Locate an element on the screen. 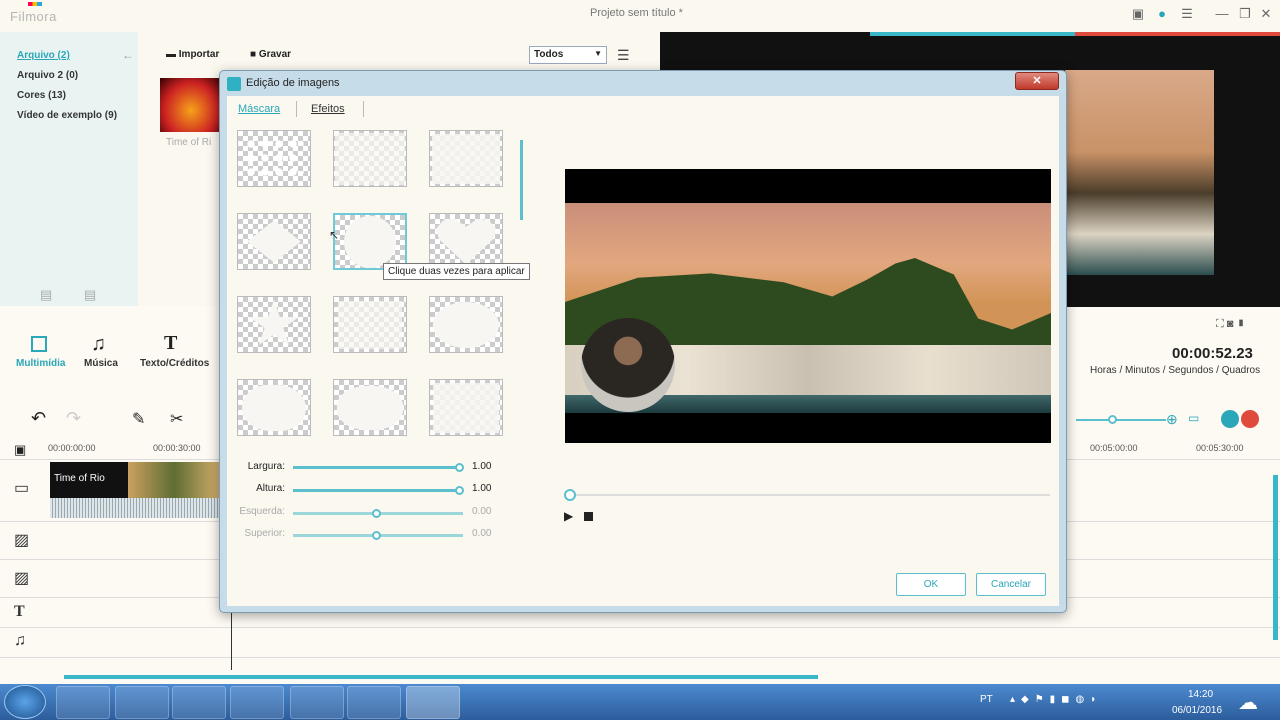  multimedia-icon is located at coordinates (39, 344).